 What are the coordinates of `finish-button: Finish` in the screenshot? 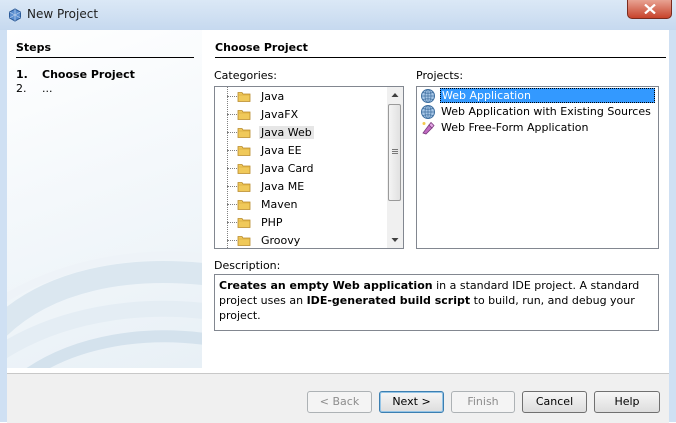 It's located at (483, 402).